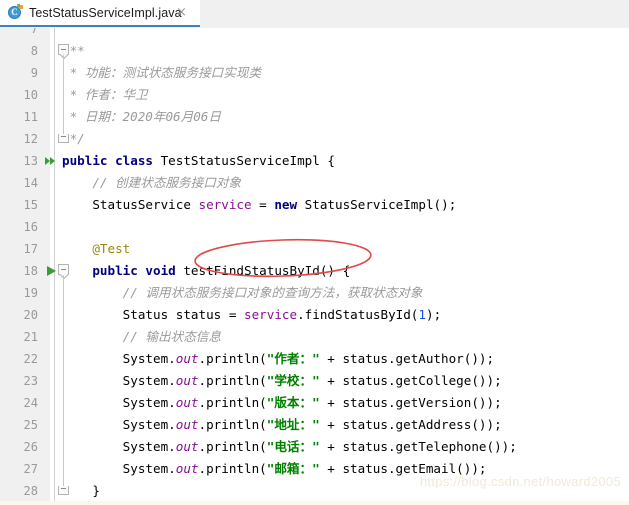 This screenshot has height=505, width=629. What do you see at coordinates (105, 95) in the screenshot?
I see `code-text: * 作者：华卫` at bounding box center [105, 95].